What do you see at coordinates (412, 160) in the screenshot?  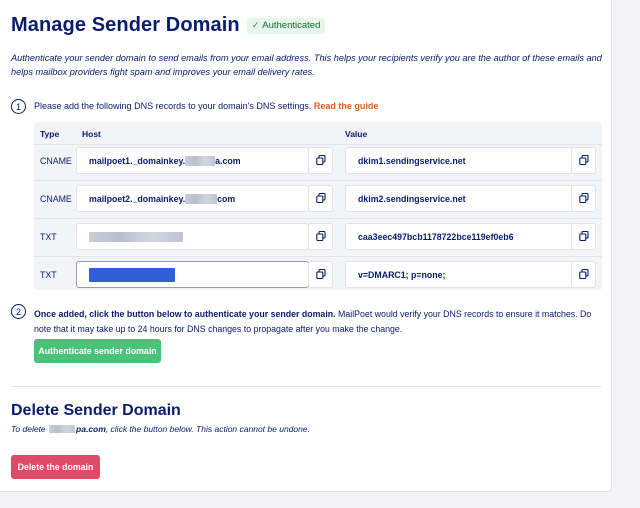 I see `record-value: dkim1.sendingservice.net` at bounding box center [412, 160].